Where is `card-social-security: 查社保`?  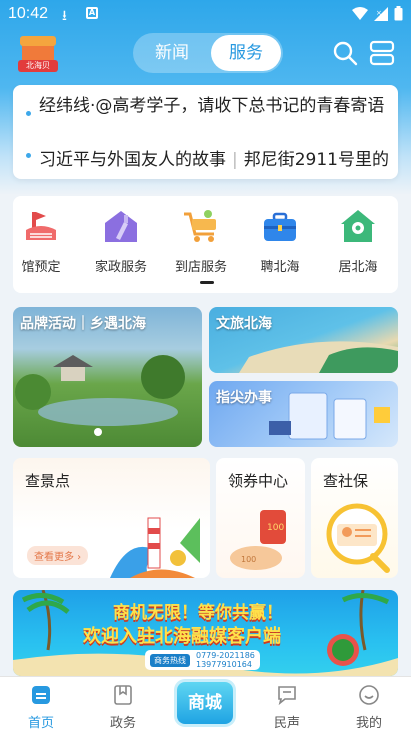 card-social-security: 查社保 is located at coordinates (354, 518).